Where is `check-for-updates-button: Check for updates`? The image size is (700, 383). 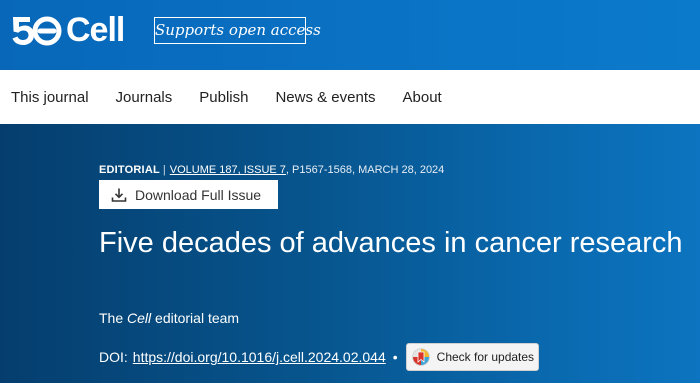
check-for-updates-button: Check for updates is located at coordinates (472, 357).